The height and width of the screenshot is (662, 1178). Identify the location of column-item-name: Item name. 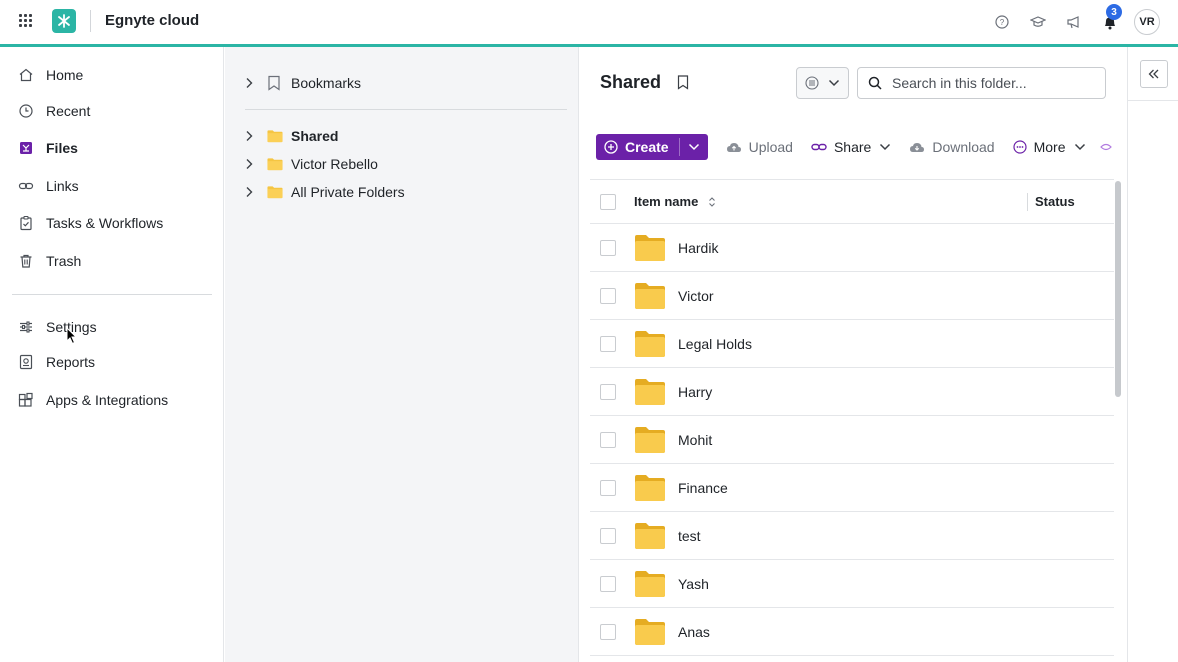
(675, 201).